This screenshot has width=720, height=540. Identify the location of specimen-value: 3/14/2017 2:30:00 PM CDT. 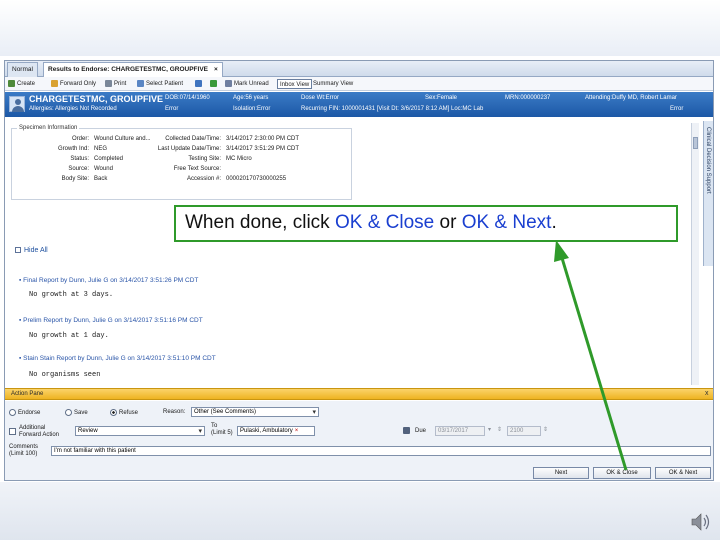
(263, 139).